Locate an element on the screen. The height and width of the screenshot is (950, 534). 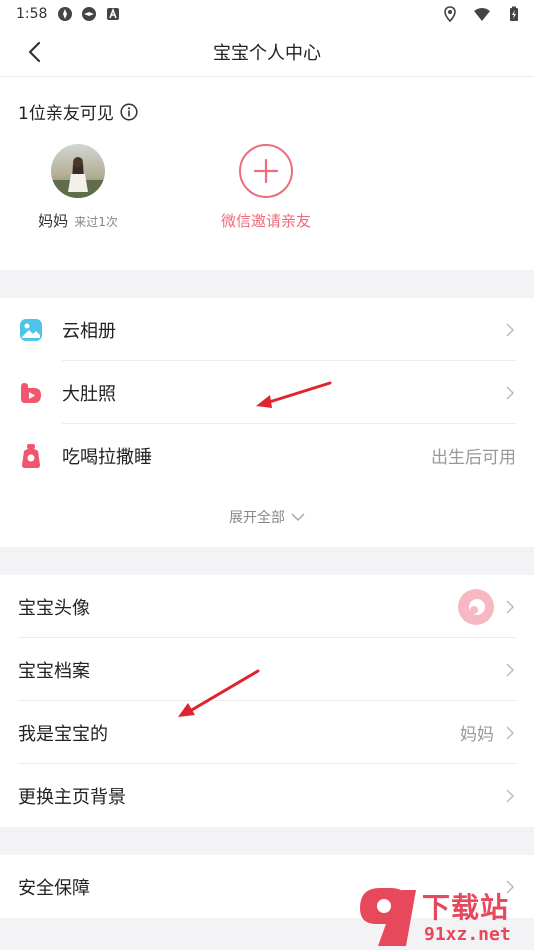
feature-availability: 出生后可用 is located at coordinates (473, 458).